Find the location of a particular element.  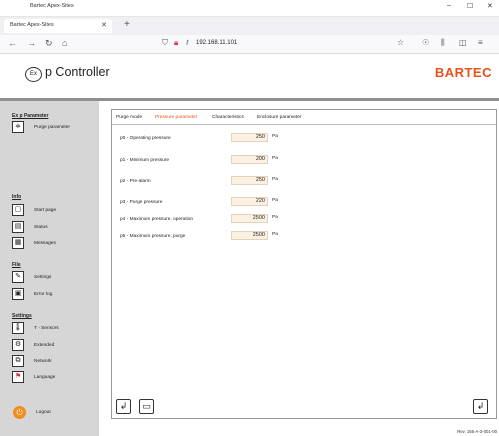

purge-pressure-input: 220 is located at coordinates (249, 201).